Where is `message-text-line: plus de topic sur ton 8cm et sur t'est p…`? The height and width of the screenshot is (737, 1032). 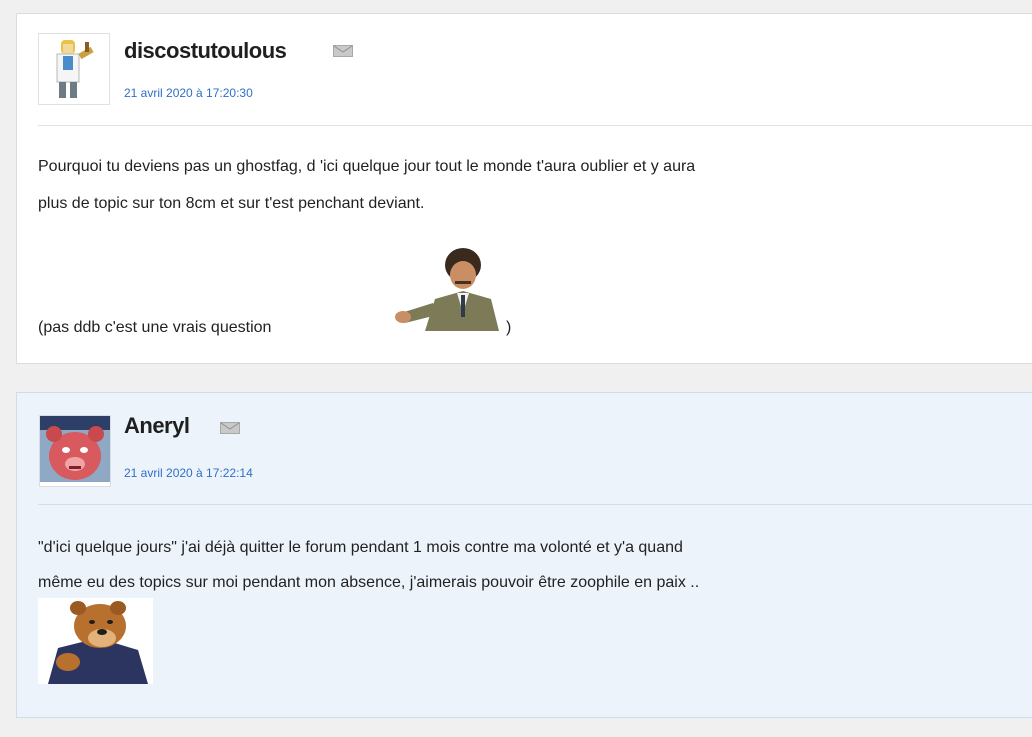
message-text-line: plus de topic sur ton 8cm et sur t'est p… is located at coordinates (231, 203).